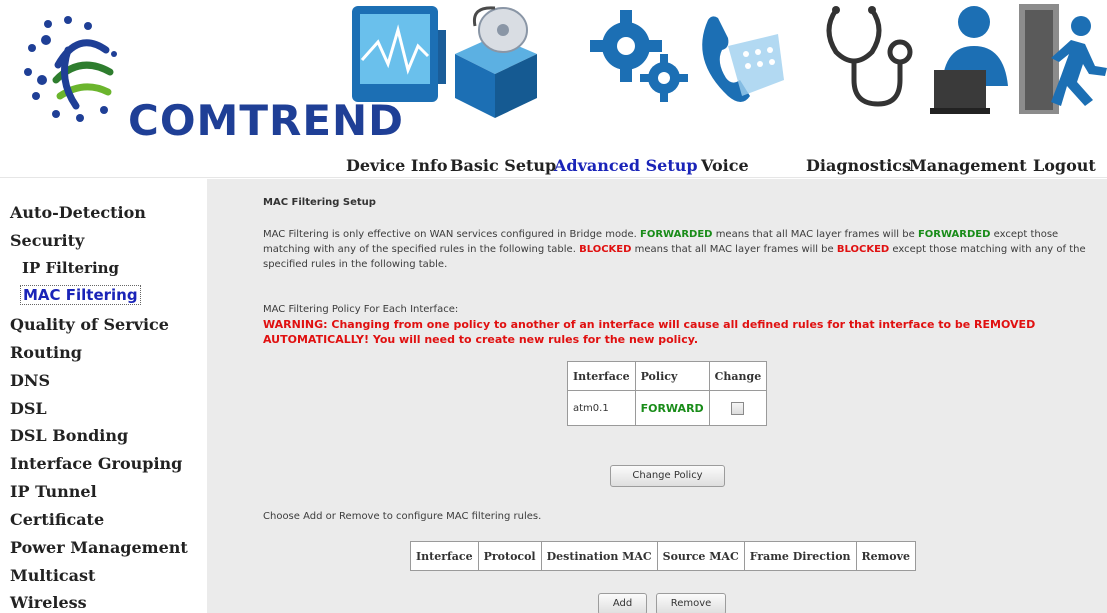  I want to click on remove-button: Remove, so click(691, 603).